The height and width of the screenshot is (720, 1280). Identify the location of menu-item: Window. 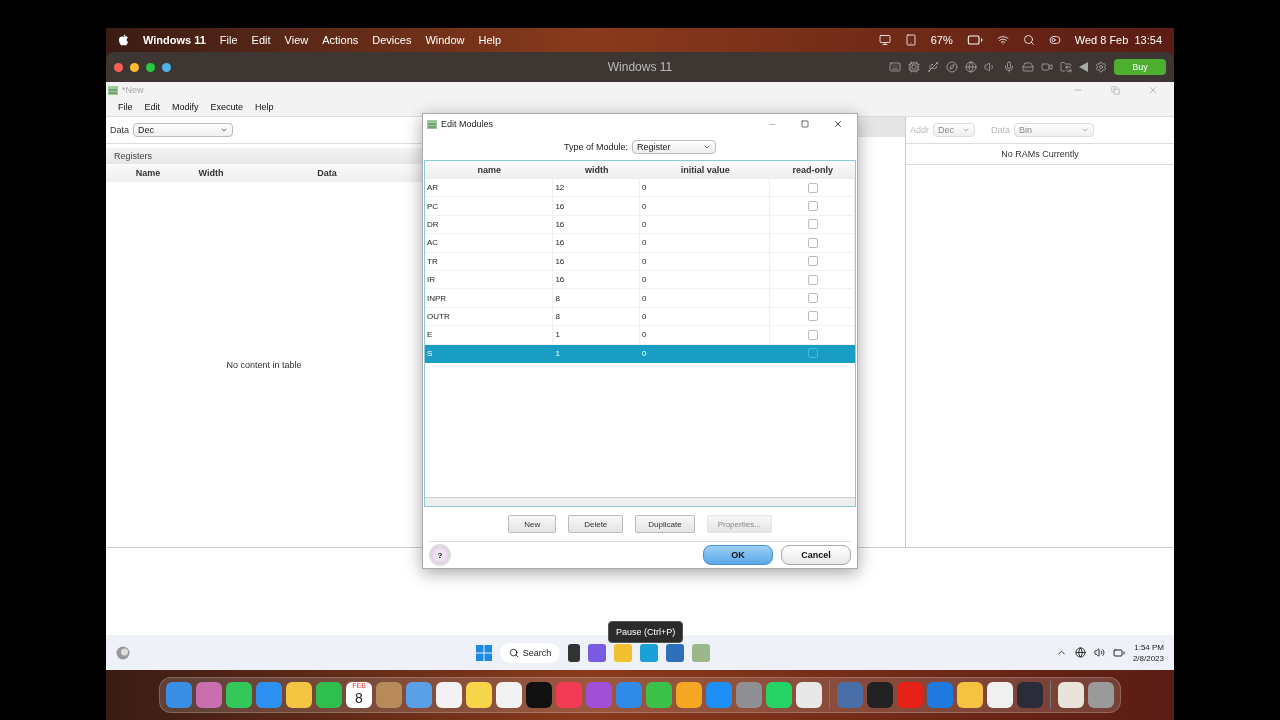
(445, 40).